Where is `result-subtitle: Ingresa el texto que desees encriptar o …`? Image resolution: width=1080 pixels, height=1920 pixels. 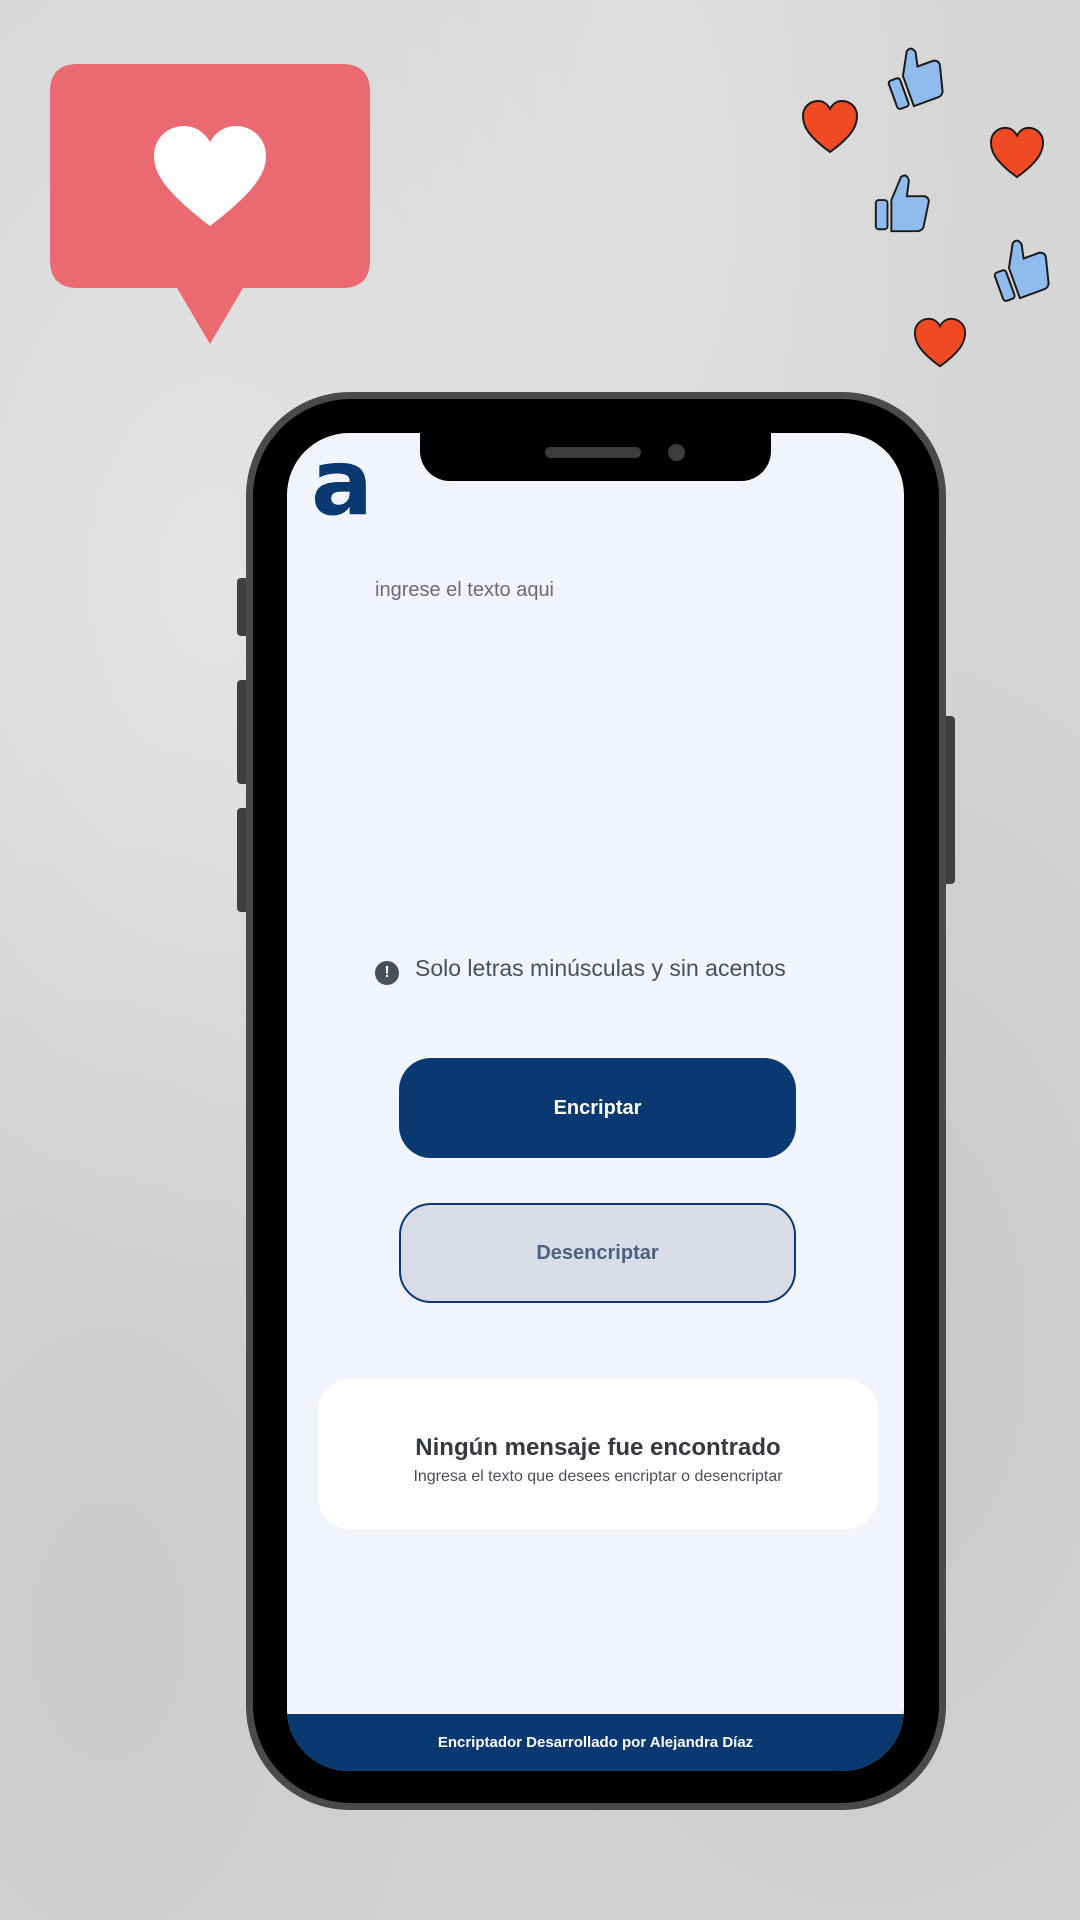
result-subtitle: Ingresa el texto que desees encriptar o … is located at coordinates (598, 1476).